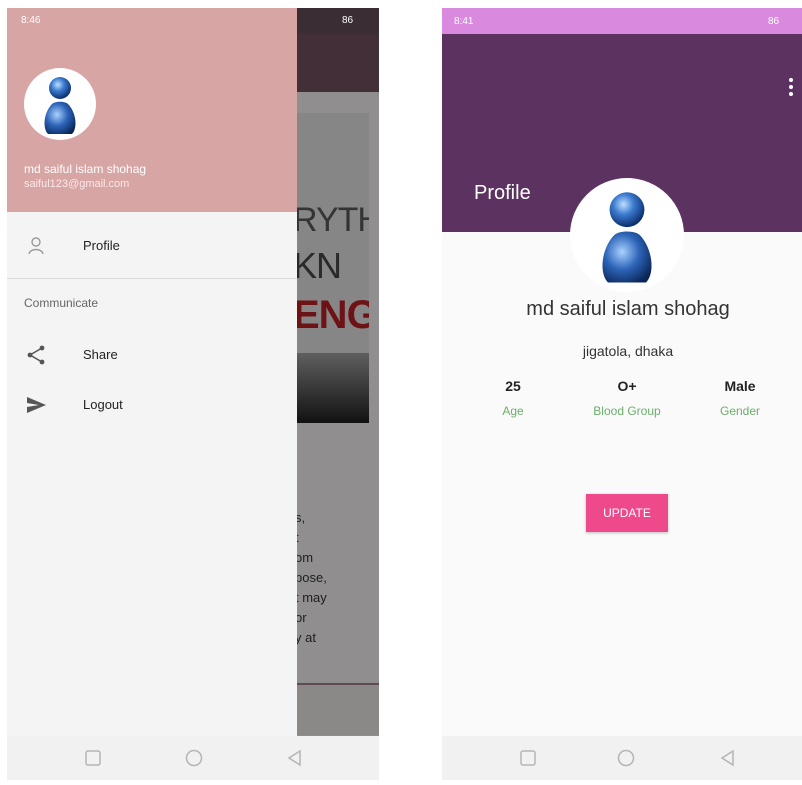 The image size is (802, 785). Describe the element at coordinates (740, 411) in the screenshot. I see `stat-label: Gender` at that location.